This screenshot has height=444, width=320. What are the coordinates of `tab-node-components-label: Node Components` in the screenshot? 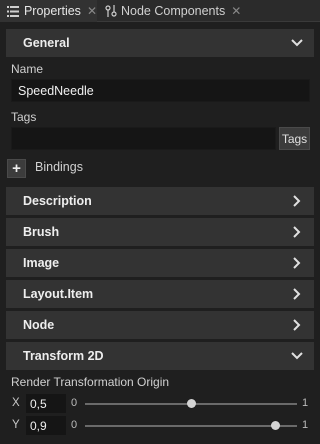 It's located at (173, 11).